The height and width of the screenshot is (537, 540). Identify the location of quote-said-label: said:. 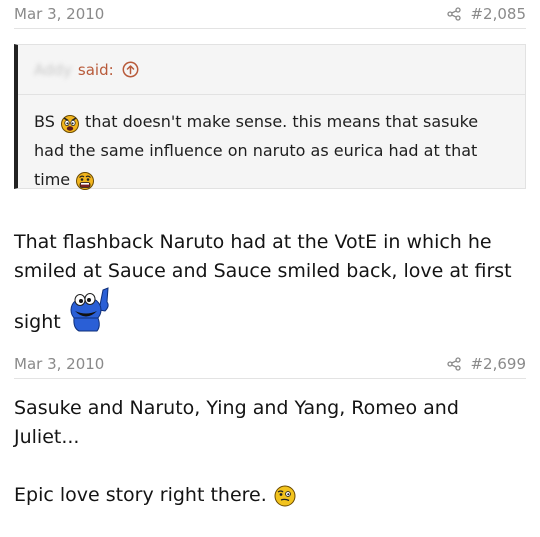
(95, 69).